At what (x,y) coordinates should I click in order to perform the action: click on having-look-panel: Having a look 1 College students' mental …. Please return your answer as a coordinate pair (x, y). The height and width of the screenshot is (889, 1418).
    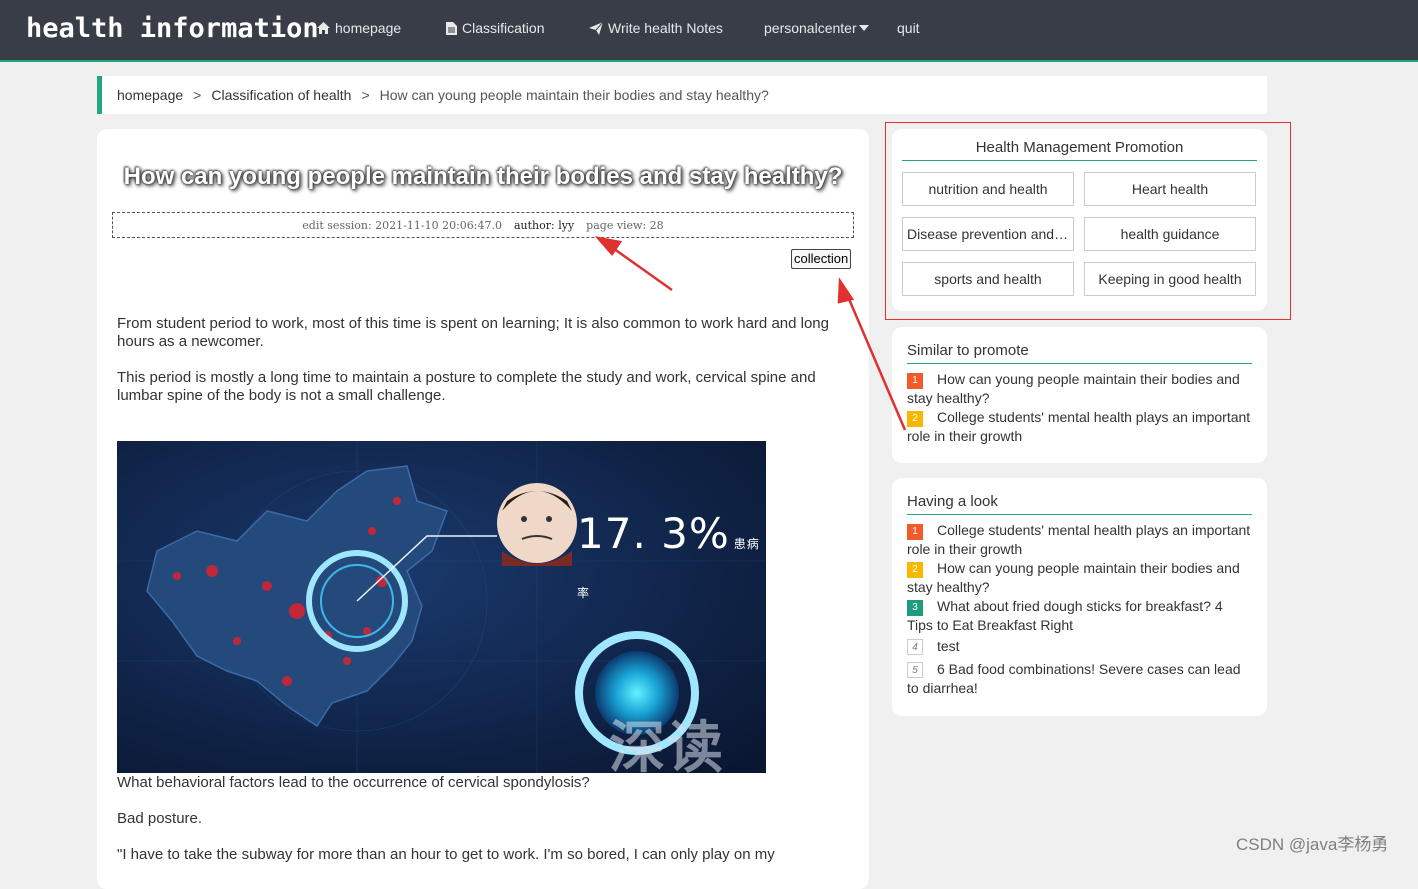
    Looking at the image, I should click on (1079, 597).